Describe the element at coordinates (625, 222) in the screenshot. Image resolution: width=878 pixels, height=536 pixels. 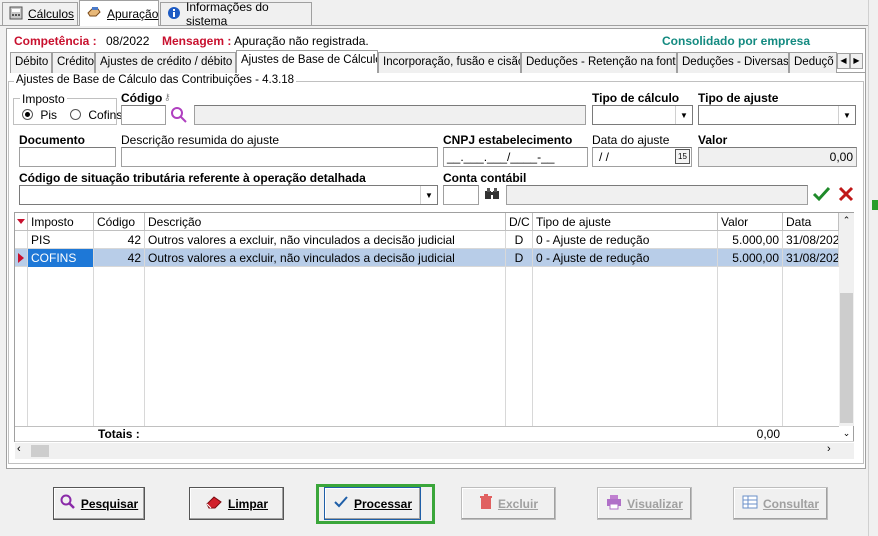
I see `col-header-tipo-ajuste: Tipo de ajuste` at that location.